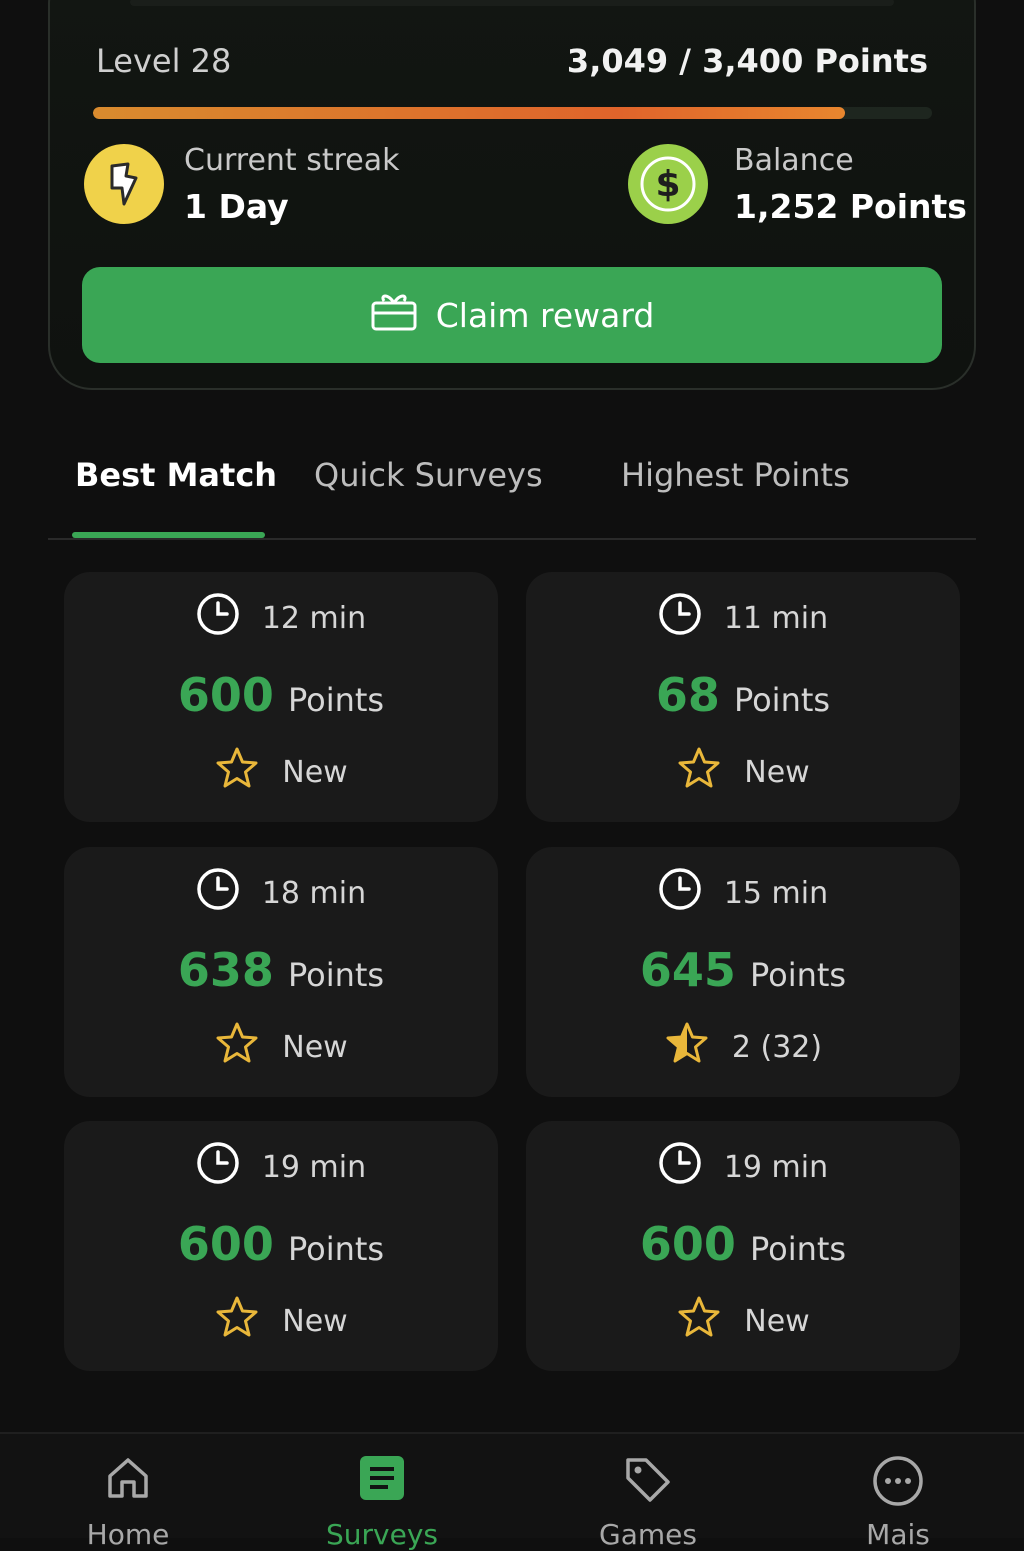 Image resolution: width=1024 pixels, height=1551 pixels. I want to click on survey-points-value: 645, so click(687, 970).